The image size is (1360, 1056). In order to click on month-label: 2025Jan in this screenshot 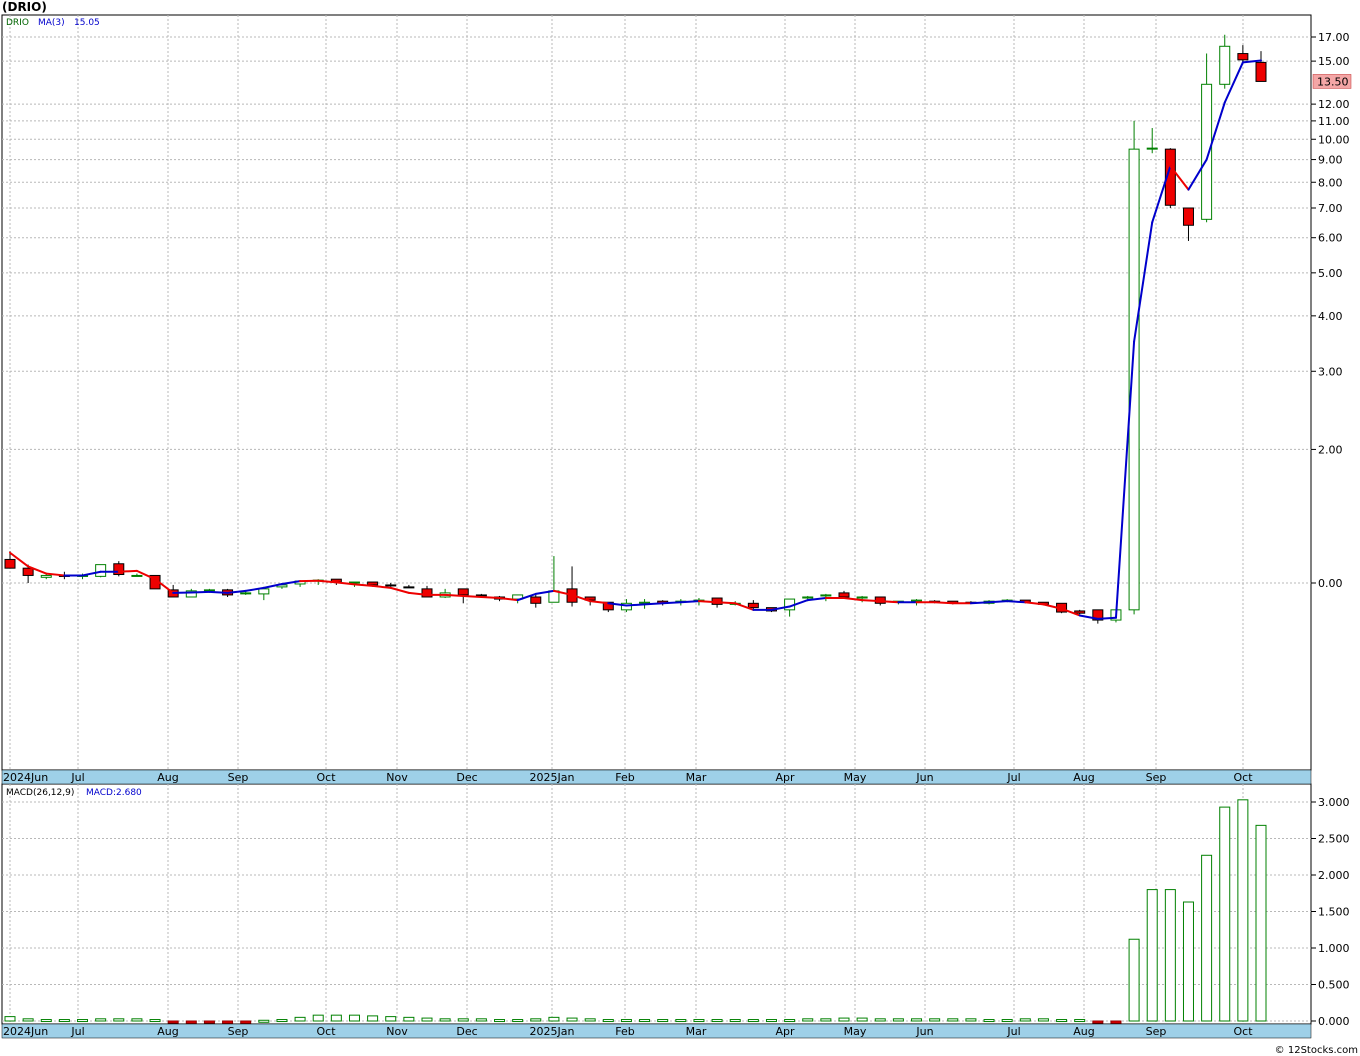, I will do `click(552, 777)`.